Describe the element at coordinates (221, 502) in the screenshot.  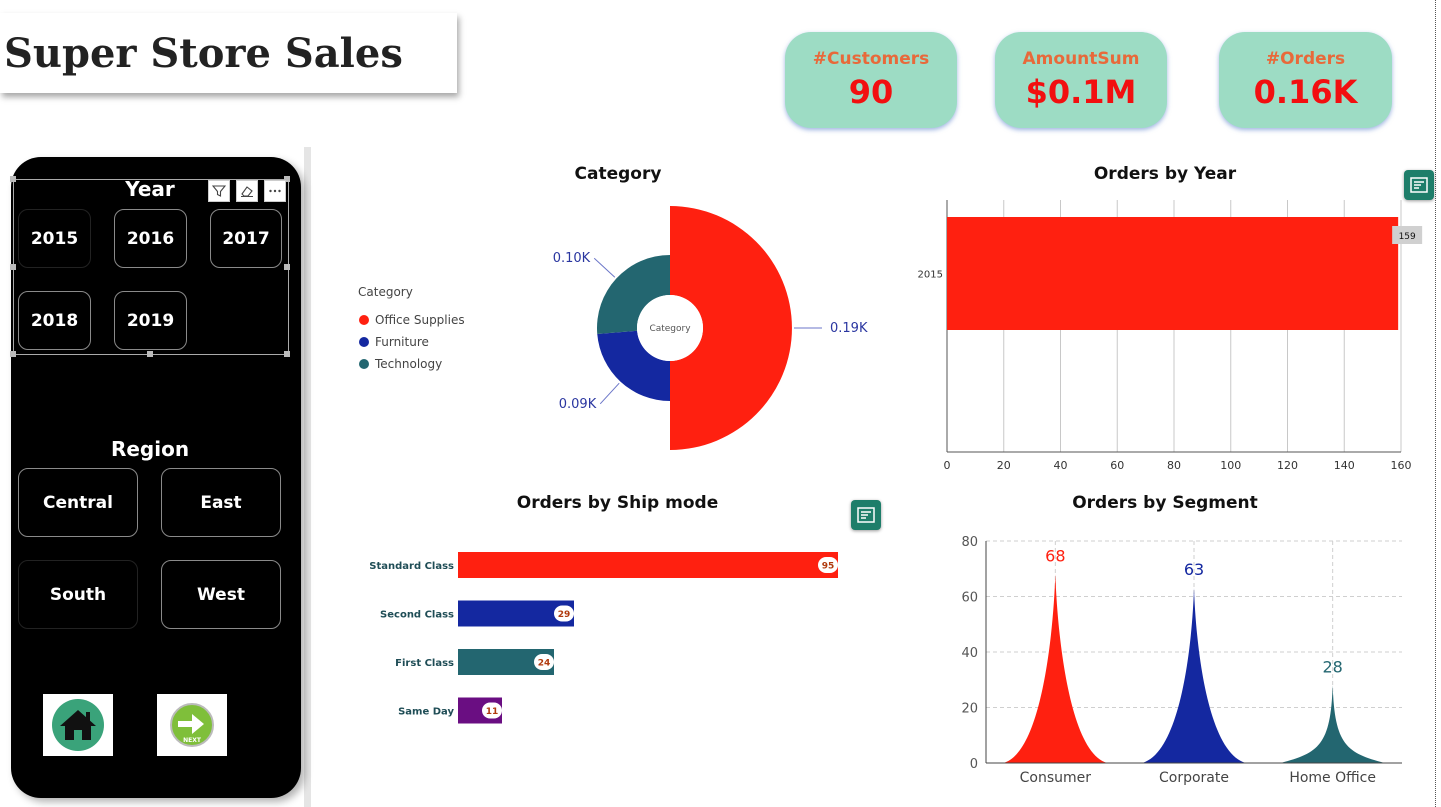
I see `region-option-east: East` at that location.